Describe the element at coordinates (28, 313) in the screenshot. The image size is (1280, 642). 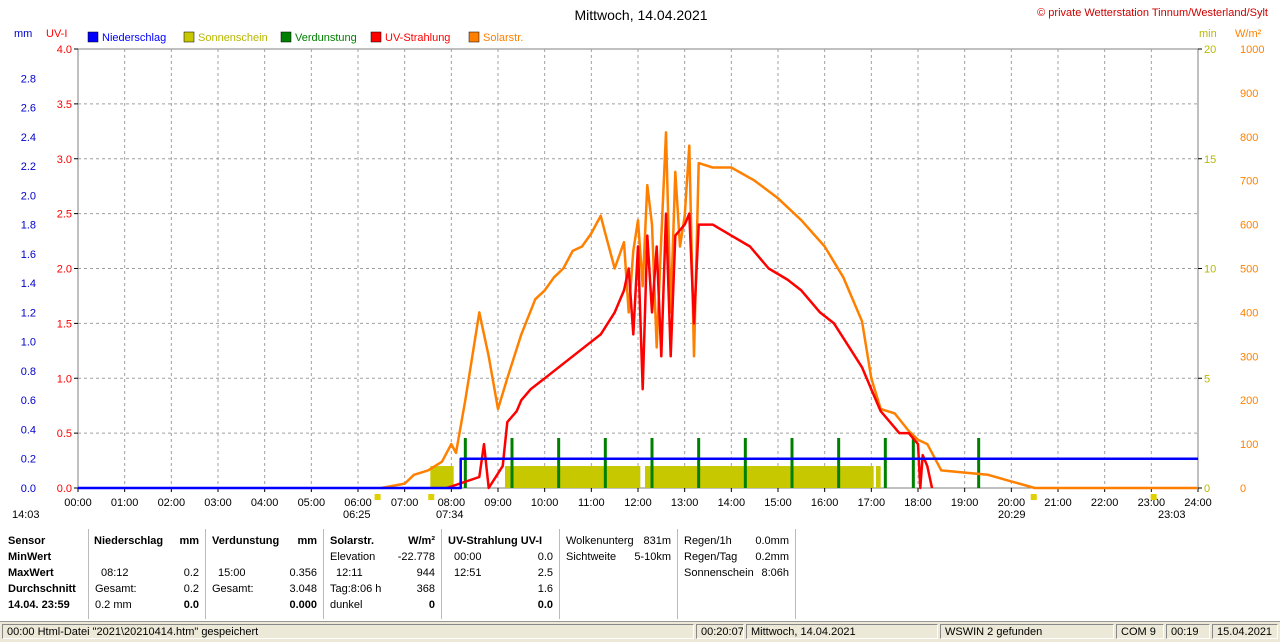
I see `mm-tick-label: 1.2` at that location.